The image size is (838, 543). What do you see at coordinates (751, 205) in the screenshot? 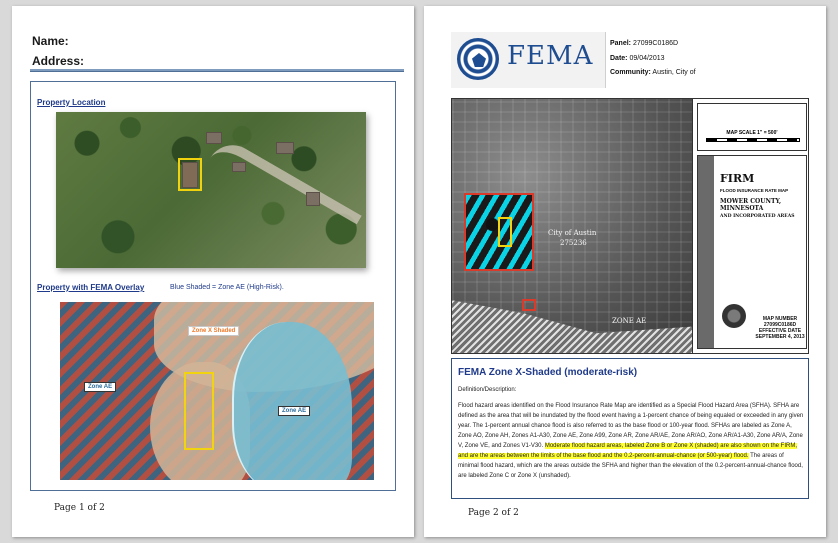
I see `county-name: MOWER COUNTY, MINNESOTA` at bounding box center [751, 205].